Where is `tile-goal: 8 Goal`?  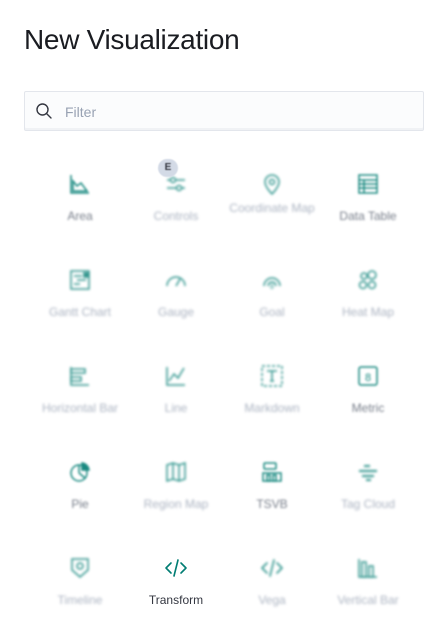 tile-goal: 8 Goal is located at coordinates (272, 304).